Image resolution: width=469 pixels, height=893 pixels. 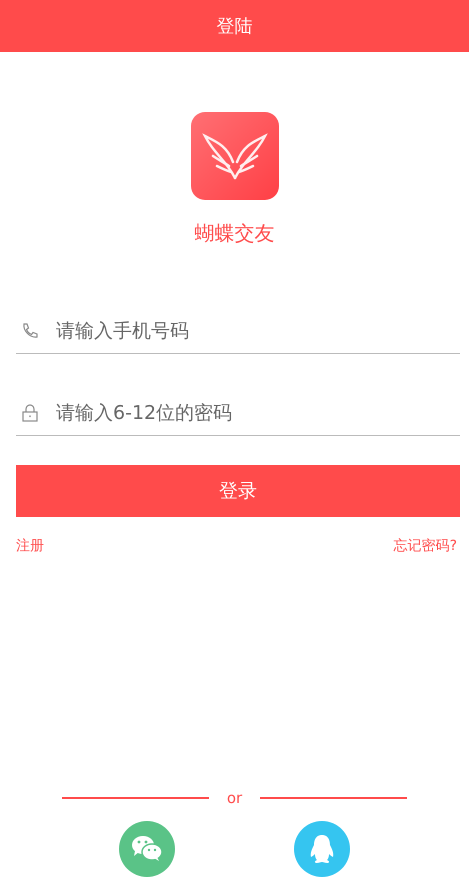 I want to click on lock-icon, so click(x=30, y=413).